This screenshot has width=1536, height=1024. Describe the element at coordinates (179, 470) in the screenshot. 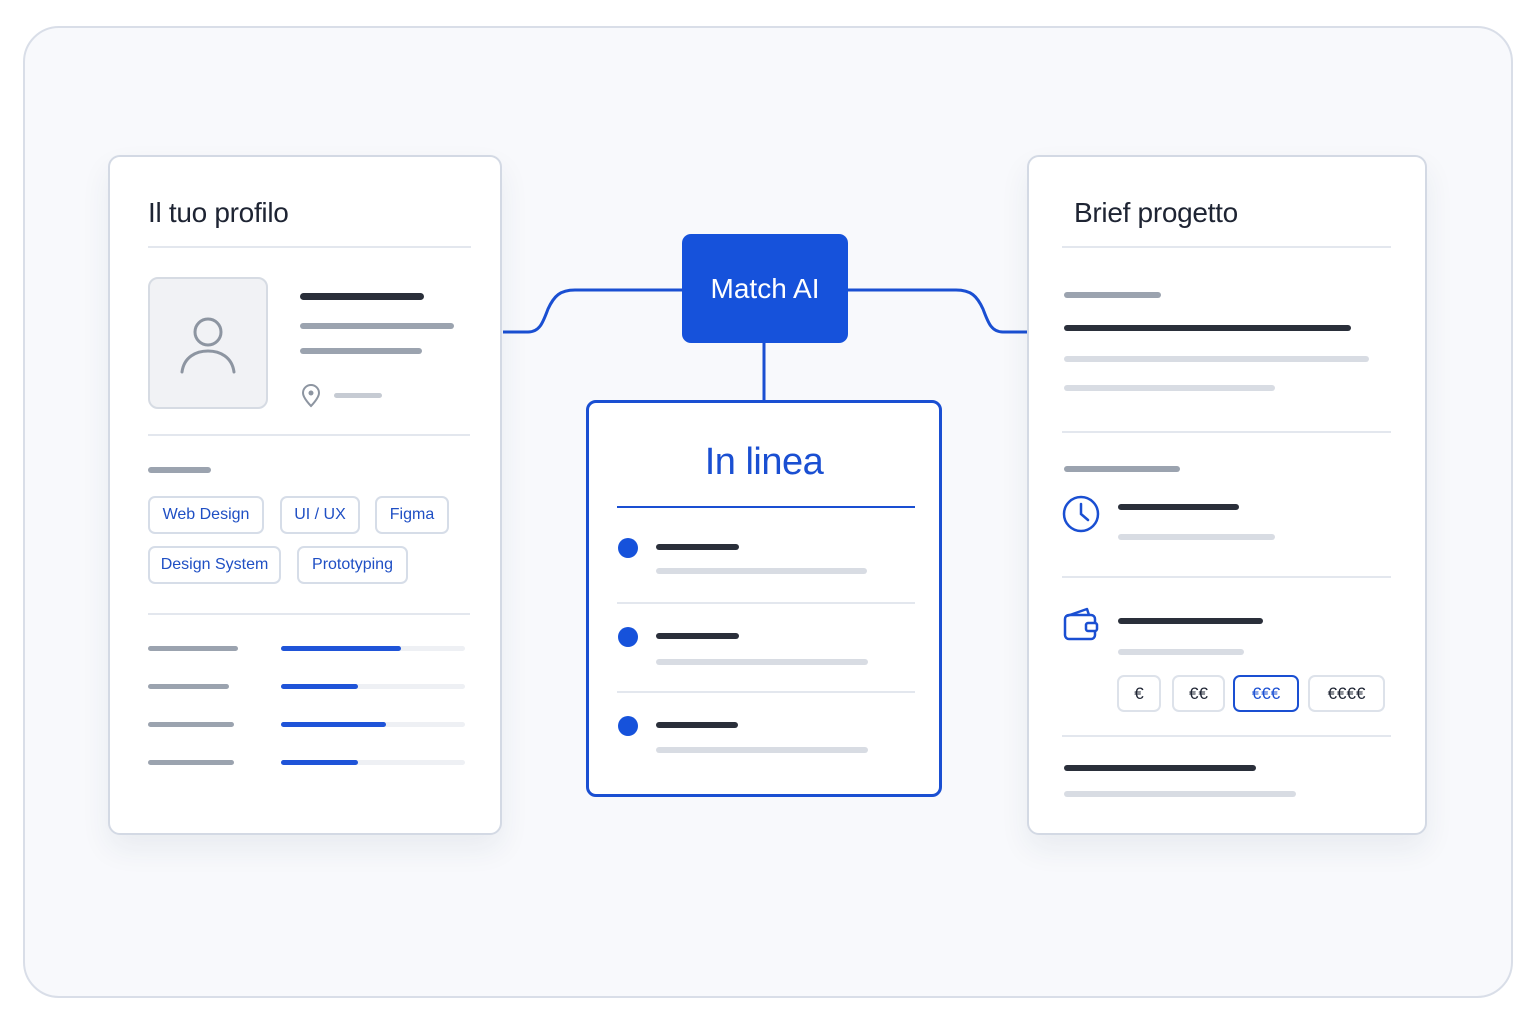

I see `skills-heading-placeholder` at that location.